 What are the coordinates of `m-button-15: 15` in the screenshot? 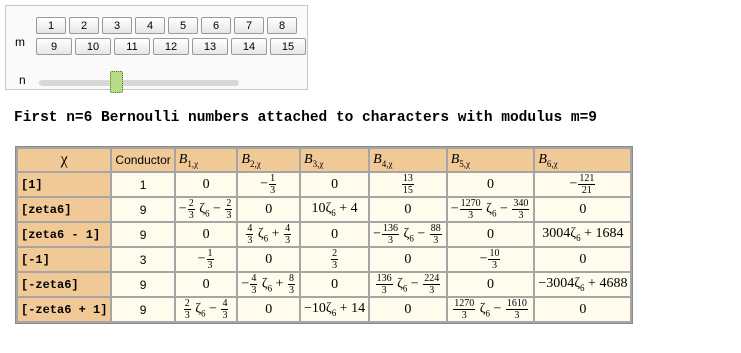 It's located at (288, 46).